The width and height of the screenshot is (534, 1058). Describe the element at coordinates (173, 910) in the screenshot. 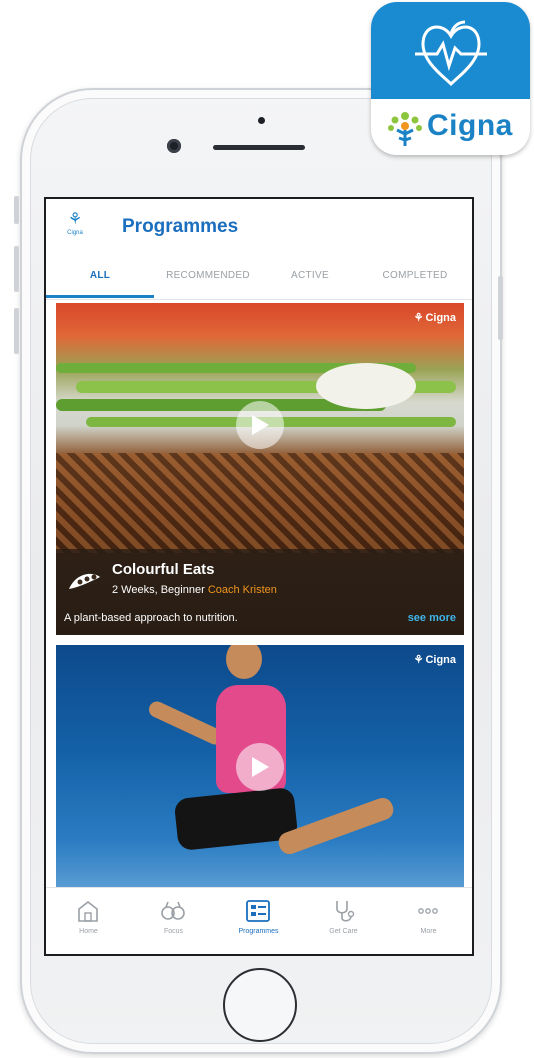

I see `focus-icon` at that location.